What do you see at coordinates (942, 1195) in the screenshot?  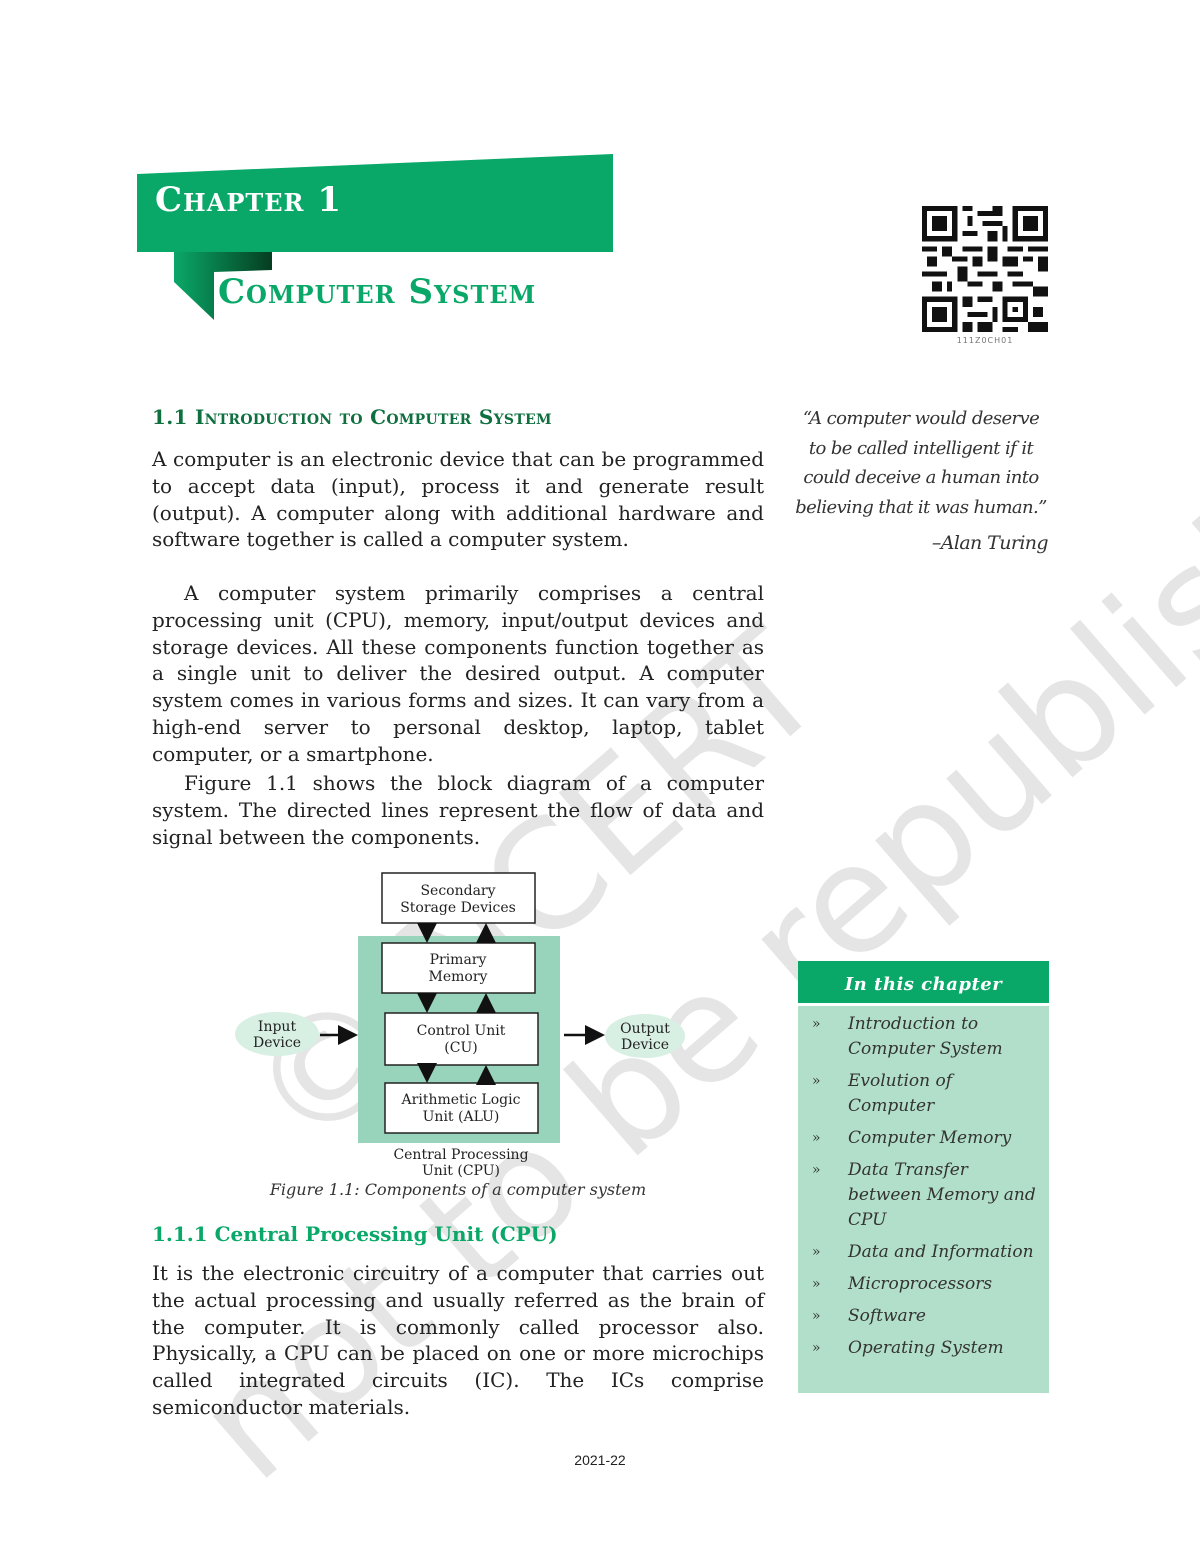 I see `topic-label: Data Transfer between Memory and CPU` at bounding box center [942, 1195].